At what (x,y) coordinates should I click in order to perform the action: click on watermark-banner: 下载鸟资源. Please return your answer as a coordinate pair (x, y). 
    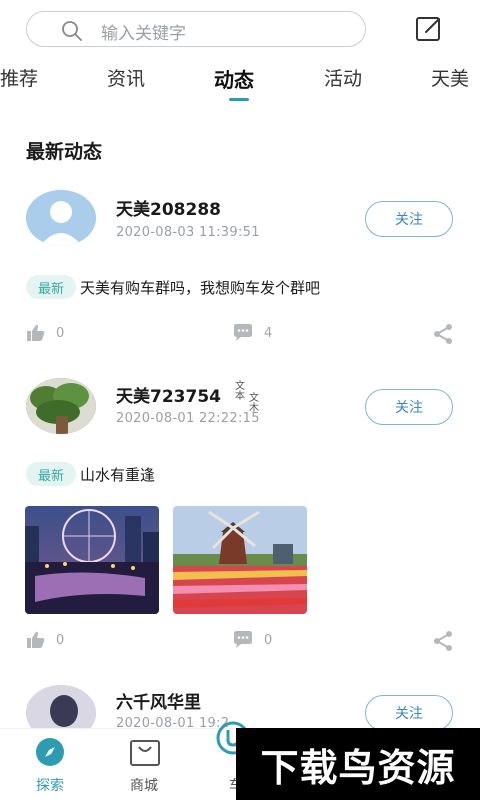
    Looking at the image, I should click on (358, 764).